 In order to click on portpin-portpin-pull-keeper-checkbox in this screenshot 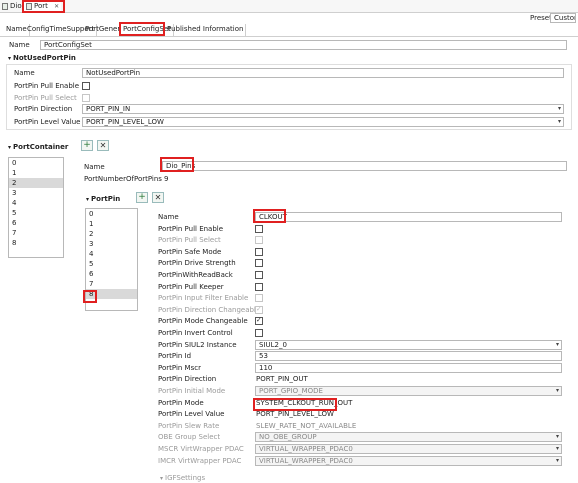, I will do `click(259, 286)`.